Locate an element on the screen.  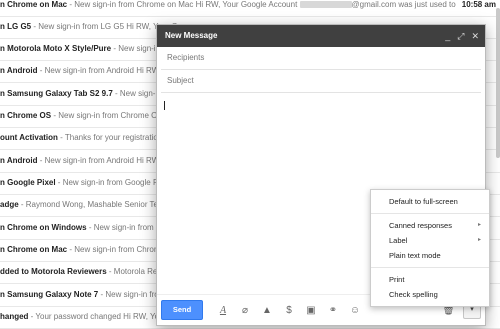
close-icon: ✕ is located at coordinates (475, 36).